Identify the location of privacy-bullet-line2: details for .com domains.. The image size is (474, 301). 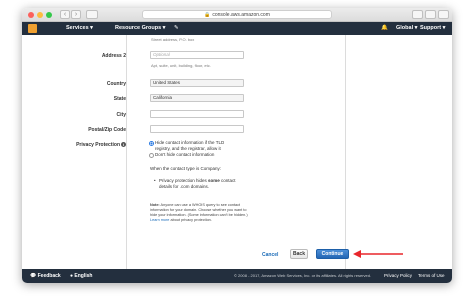
(184, 186).